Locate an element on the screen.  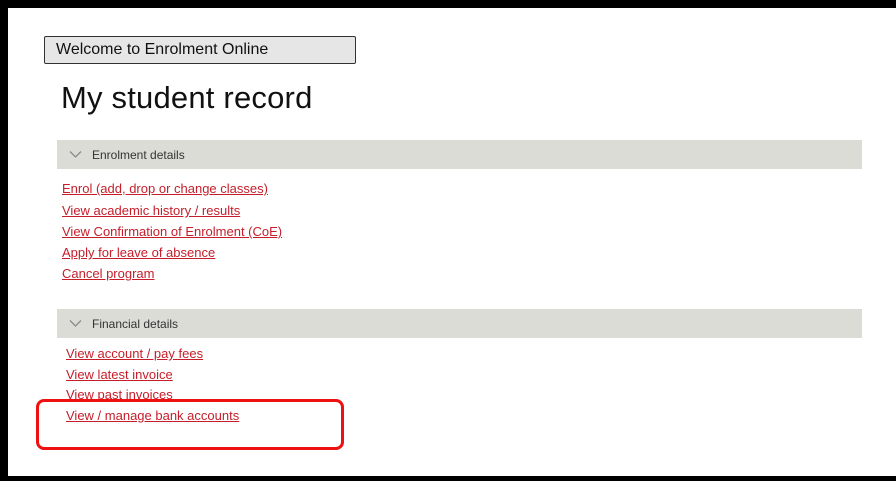
section-title-financial: Financial details is located at coordinates (135, 323).